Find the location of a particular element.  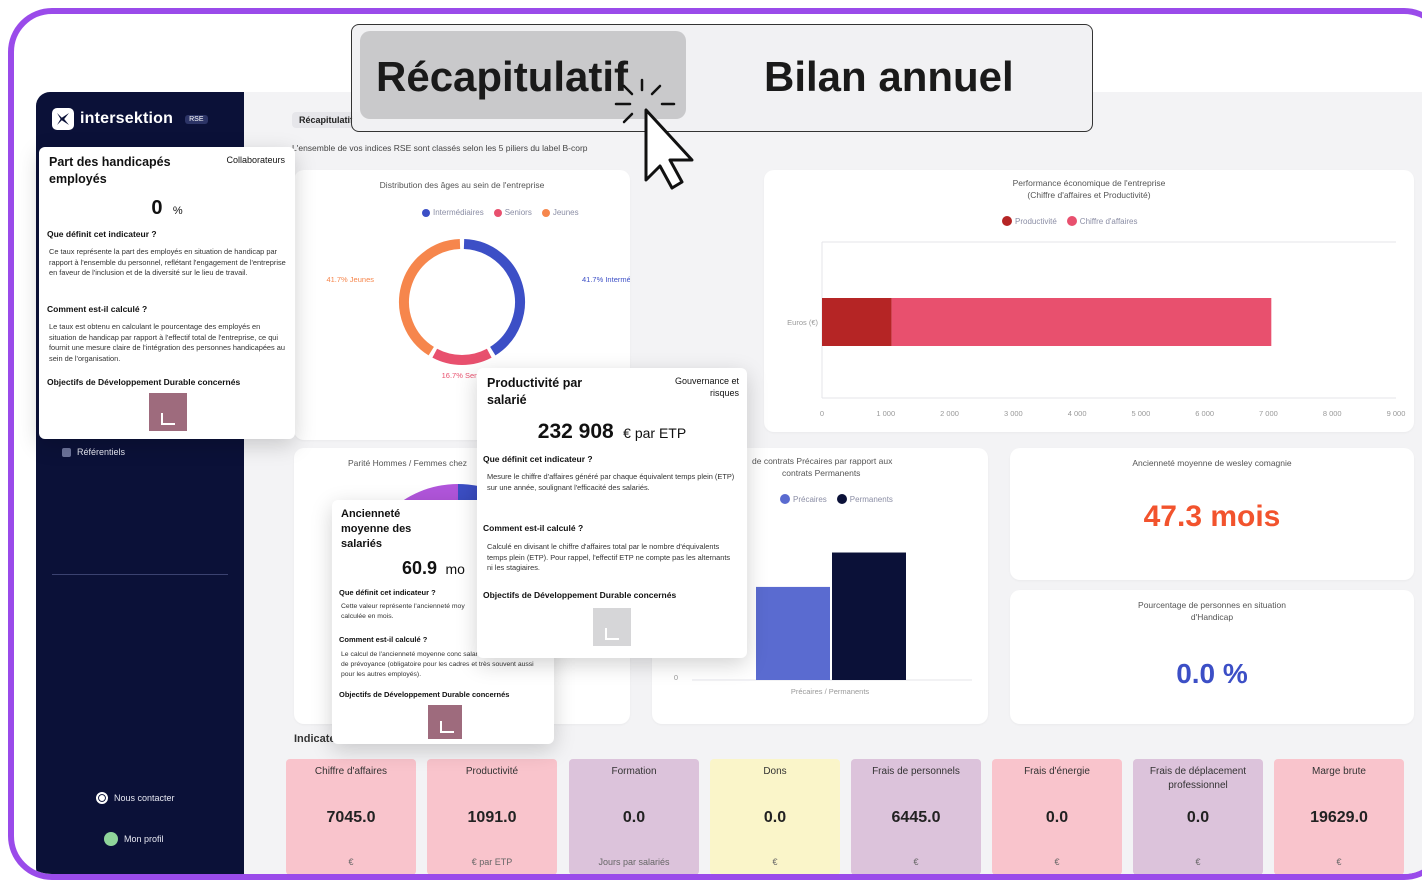

bar-precaires is located at coordinates (793, 633).